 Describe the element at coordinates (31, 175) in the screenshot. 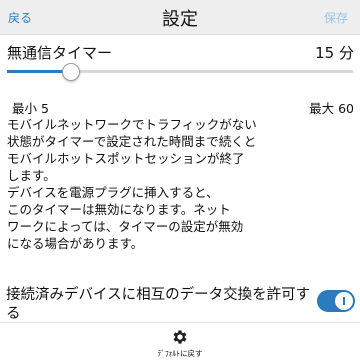

I see `description-line: します。` at that location.